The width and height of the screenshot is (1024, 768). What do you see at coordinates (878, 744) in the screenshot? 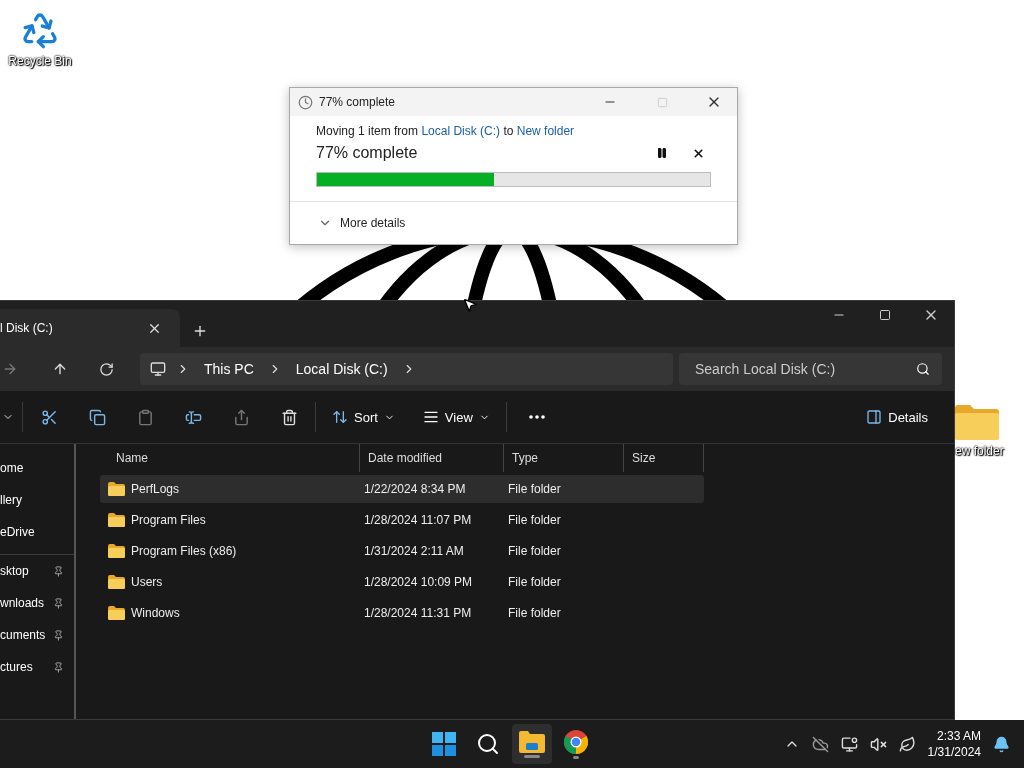
I see `volume-muted-icon` at bounding box center [878, 744].